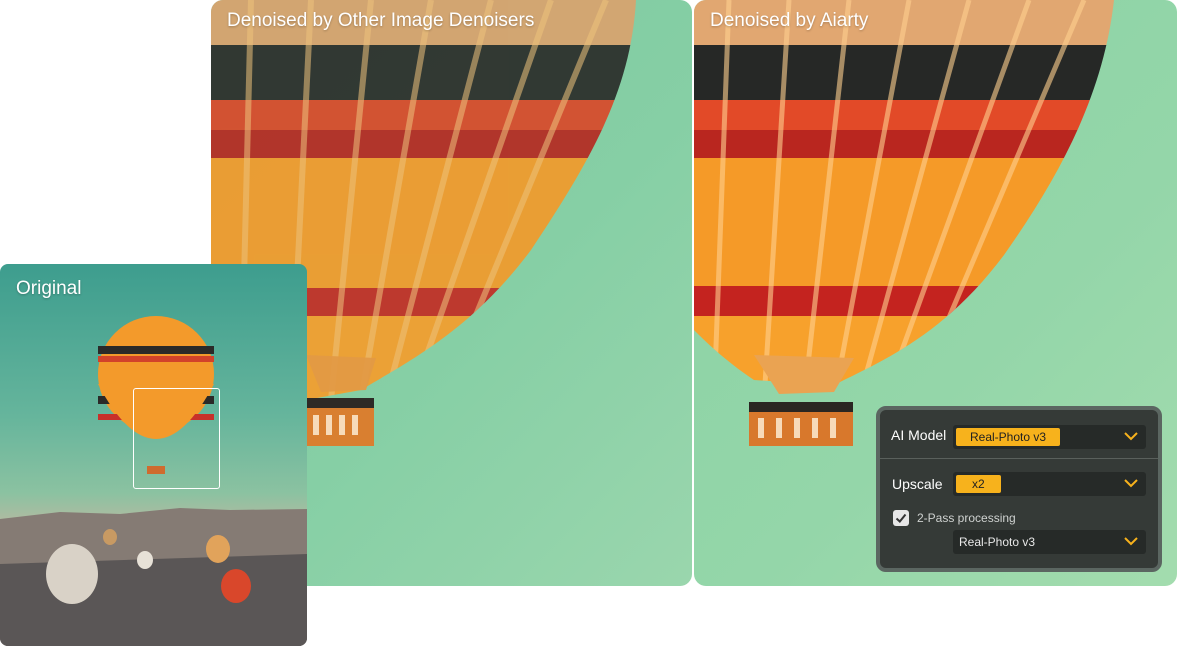  What do you see at coordinates (1049, 542) in the screenshot?
I see `two-pass-model-dropdown: Real-Photo v3` at bounding box center [1049, 542].